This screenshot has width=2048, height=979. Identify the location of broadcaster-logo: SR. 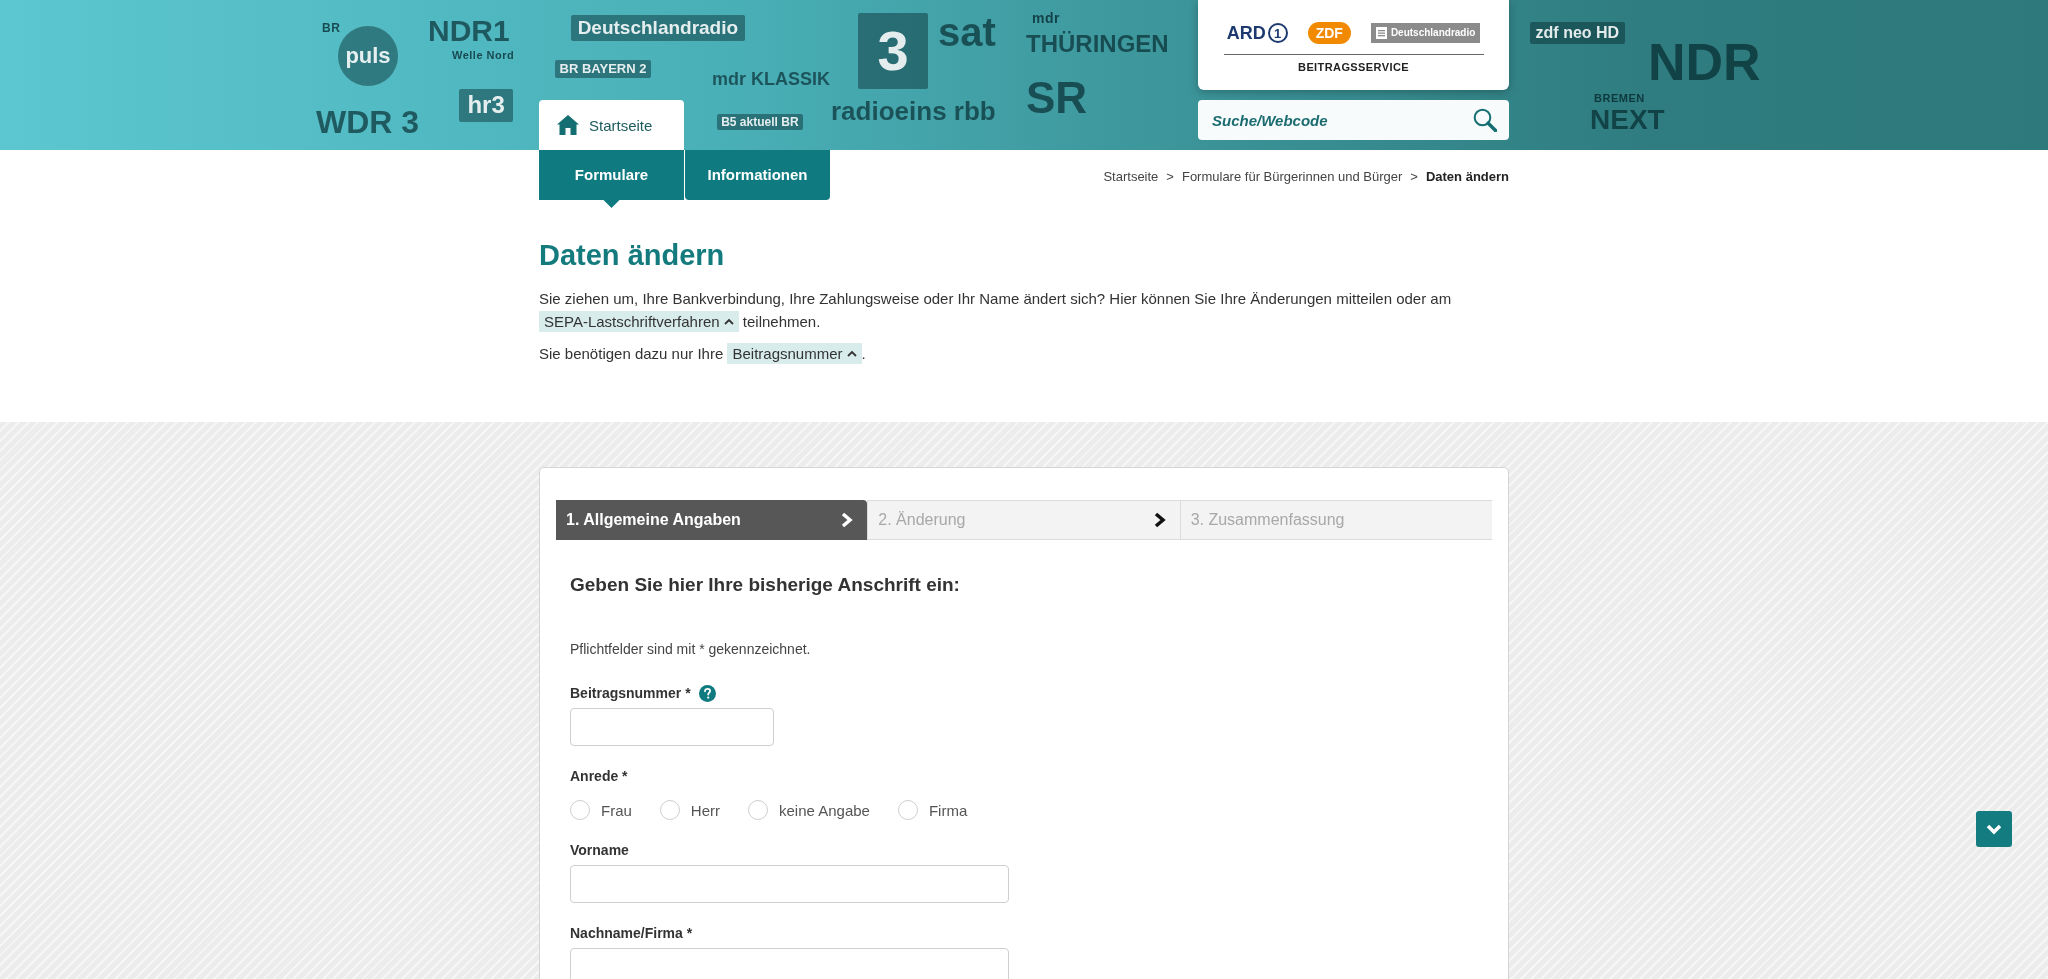
(1057, 98).